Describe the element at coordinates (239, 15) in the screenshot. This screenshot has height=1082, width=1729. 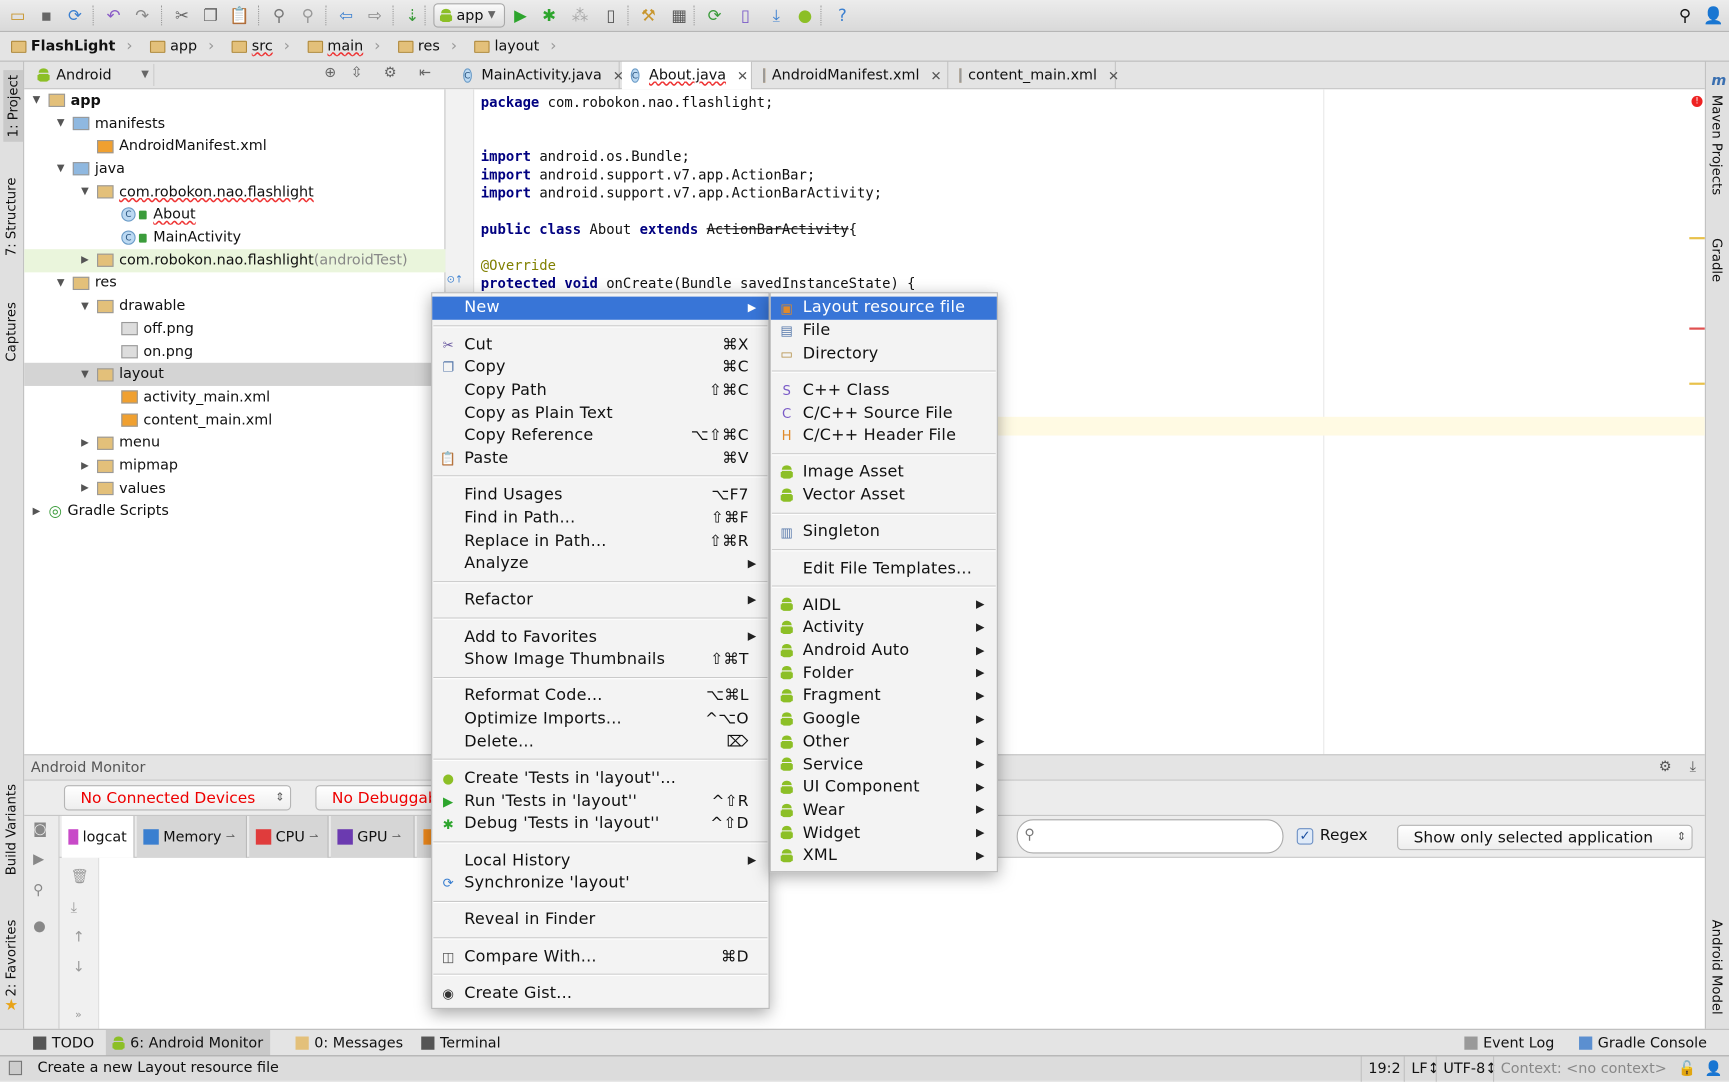
I see `paste-icon: 📋` at that location.